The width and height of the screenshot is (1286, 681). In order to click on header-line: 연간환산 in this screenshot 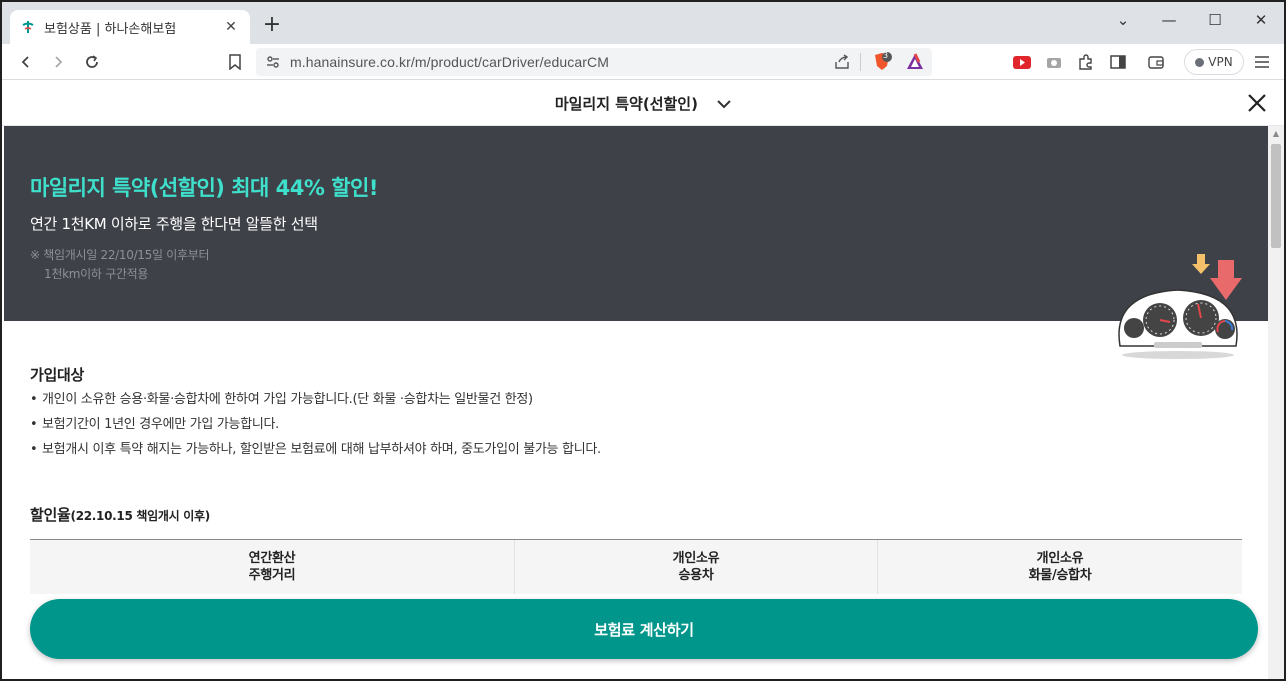, I will do `click(272, 558)`.